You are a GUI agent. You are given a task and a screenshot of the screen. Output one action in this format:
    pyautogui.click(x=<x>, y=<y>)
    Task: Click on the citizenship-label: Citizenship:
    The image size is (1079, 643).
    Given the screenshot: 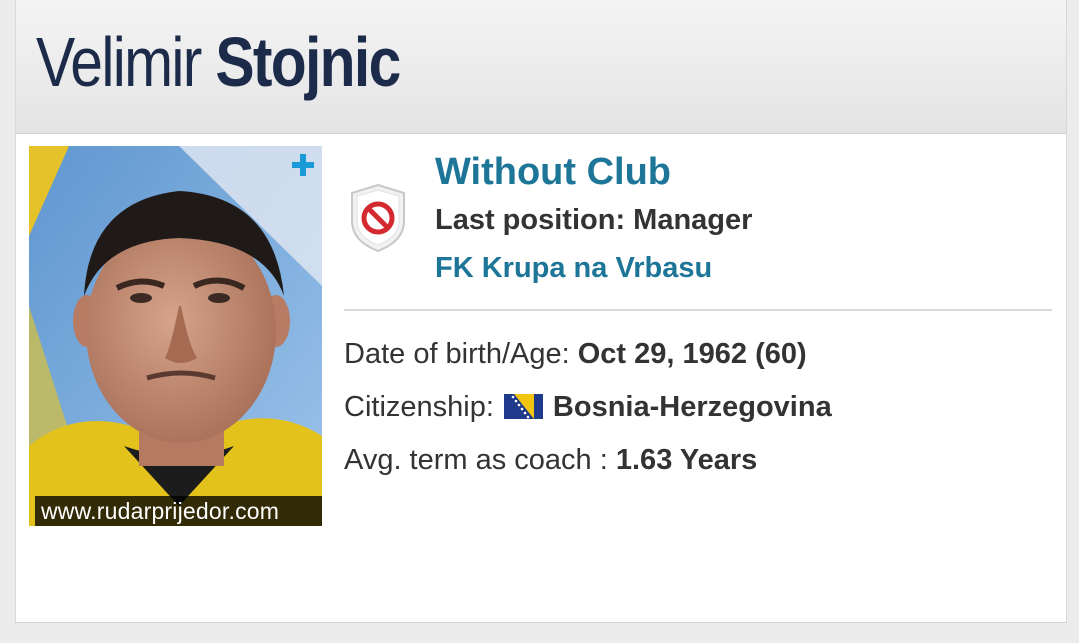 What is the action you would take?
    pyautogui.click(x=419, y=407)
    